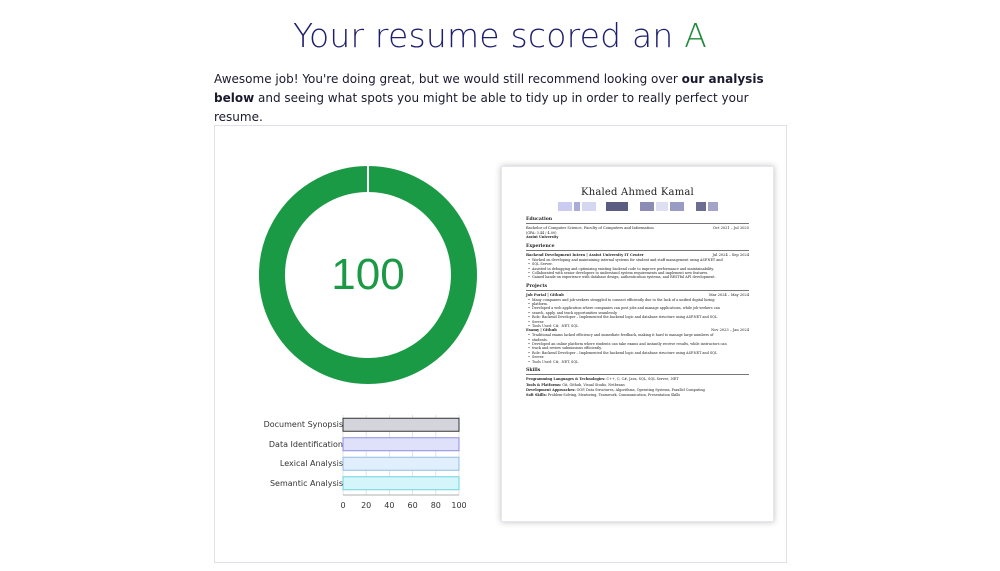 The width and height of the screenshot is (1000, 571). I want to click on score-value: 100, so click(368, 274).